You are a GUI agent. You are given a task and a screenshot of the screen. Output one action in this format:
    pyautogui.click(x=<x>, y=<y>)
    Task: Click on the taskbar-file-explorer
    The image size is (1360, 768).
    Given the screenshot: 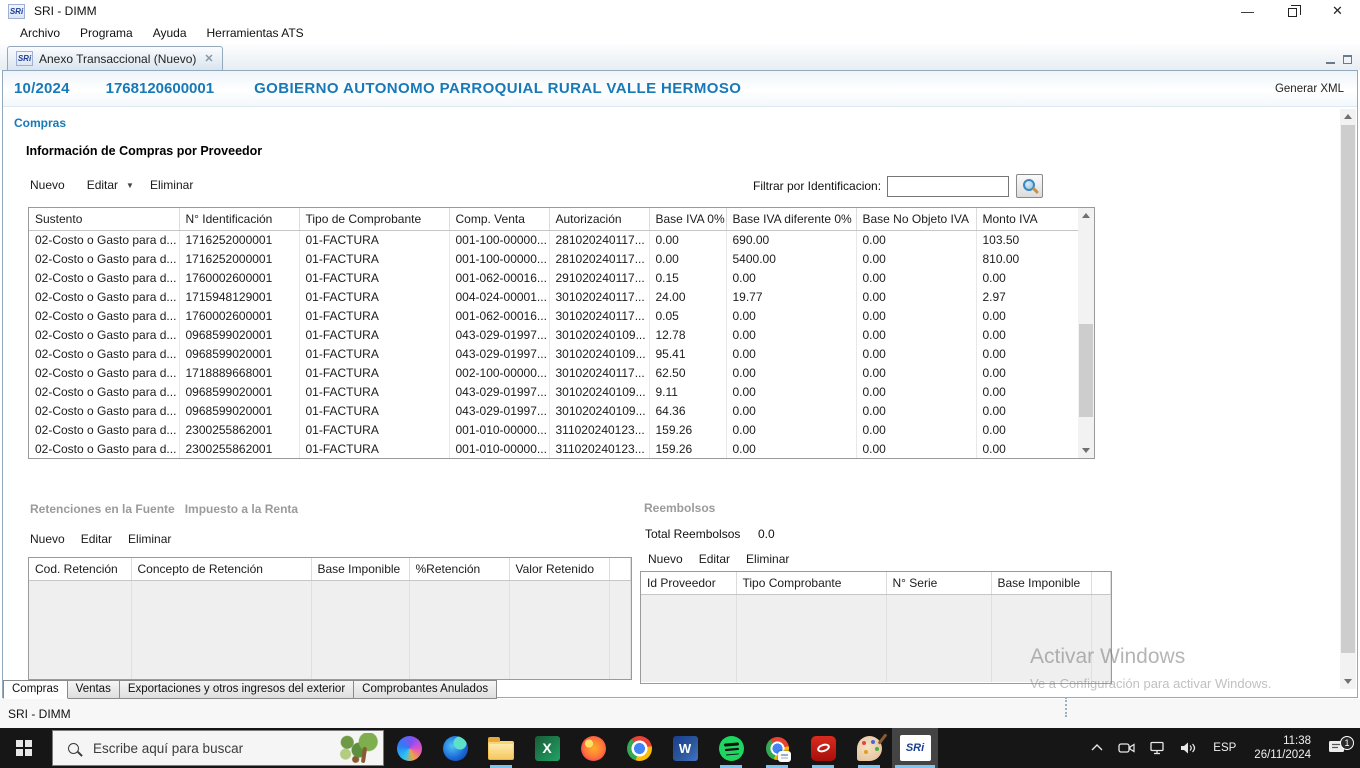 What is the action you would take?
    pyautogui.click(x=501, y=748)
    